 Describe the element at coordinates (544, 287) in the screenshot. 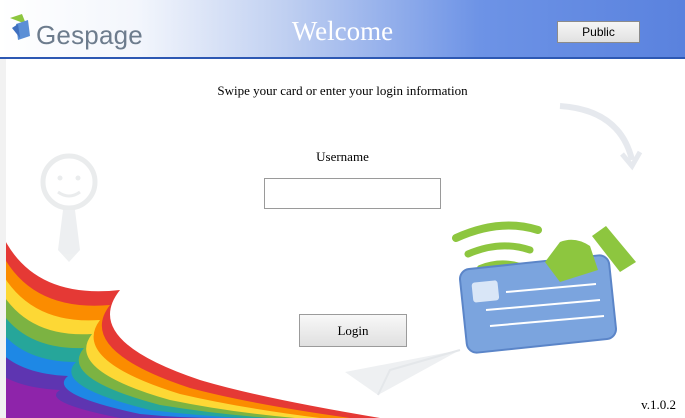

I see `card-reader-icon` at that location.